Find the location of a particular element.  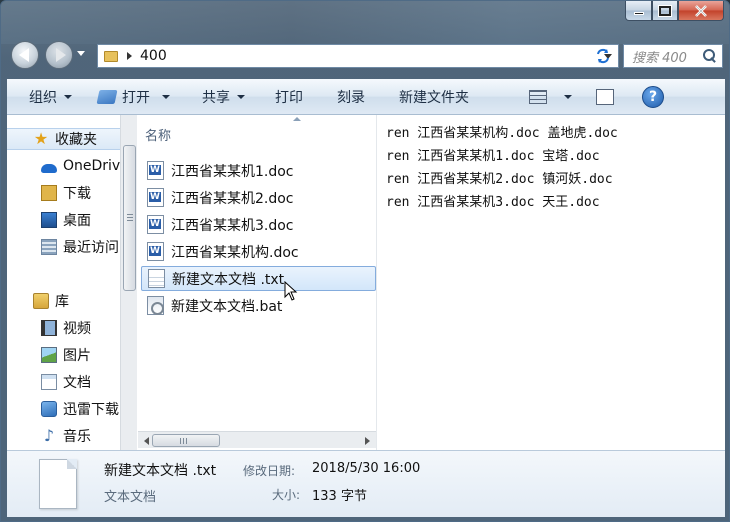

burn-label: 刻录 is located at coordinates (351, 97).